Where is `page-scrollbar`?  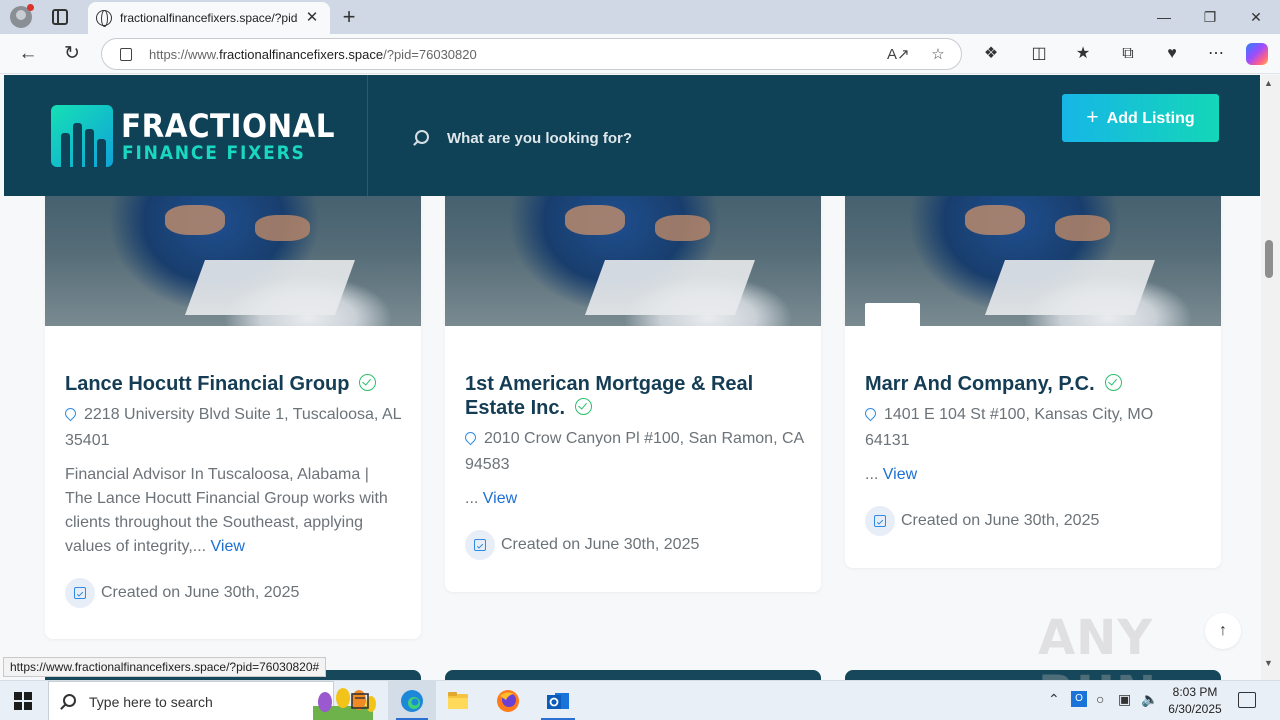
page-scrollbar is located at coordinates (1270, 377).